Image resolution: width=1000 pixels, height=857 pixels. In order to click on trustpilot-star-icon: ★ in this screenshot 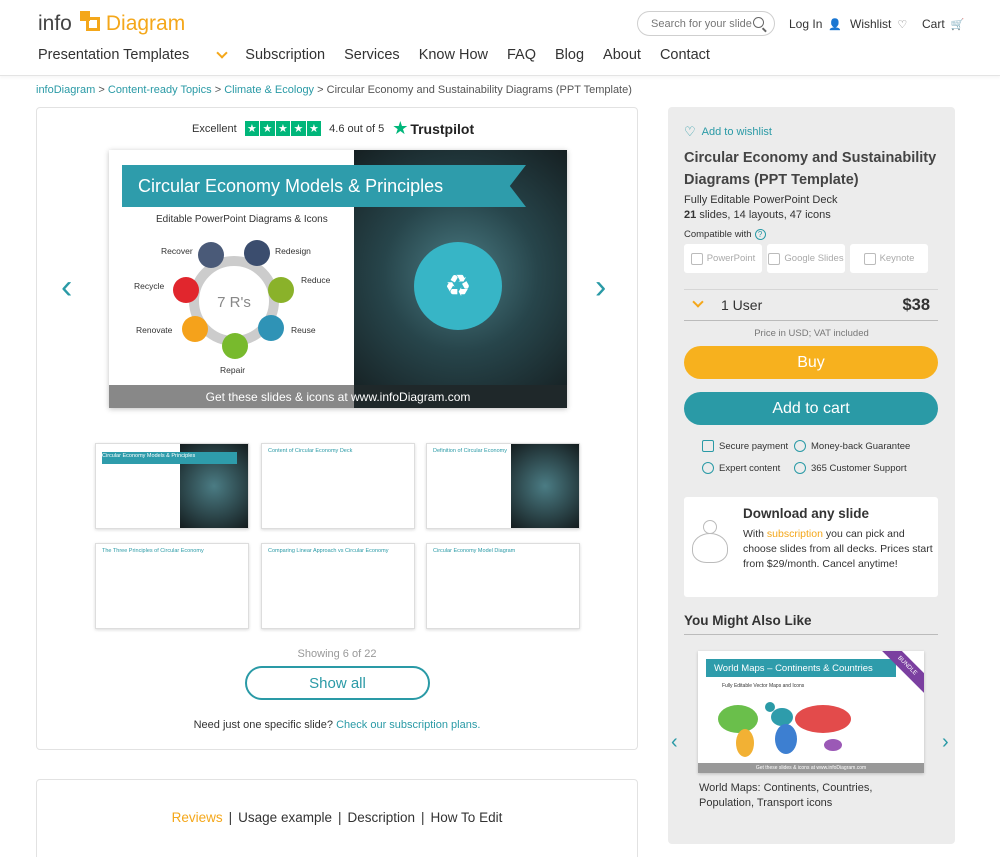, I will do `click(400, 128)`.